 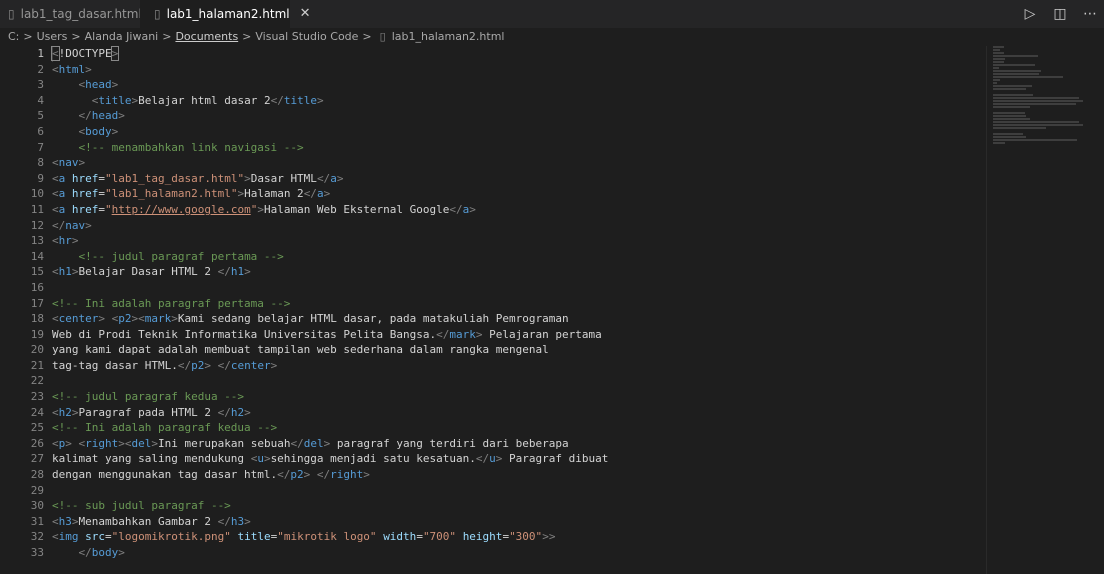 What do you see at coordinates (40, 147) in the screenshot?
I see `line-number: 7` at bounding box center [40, 147].